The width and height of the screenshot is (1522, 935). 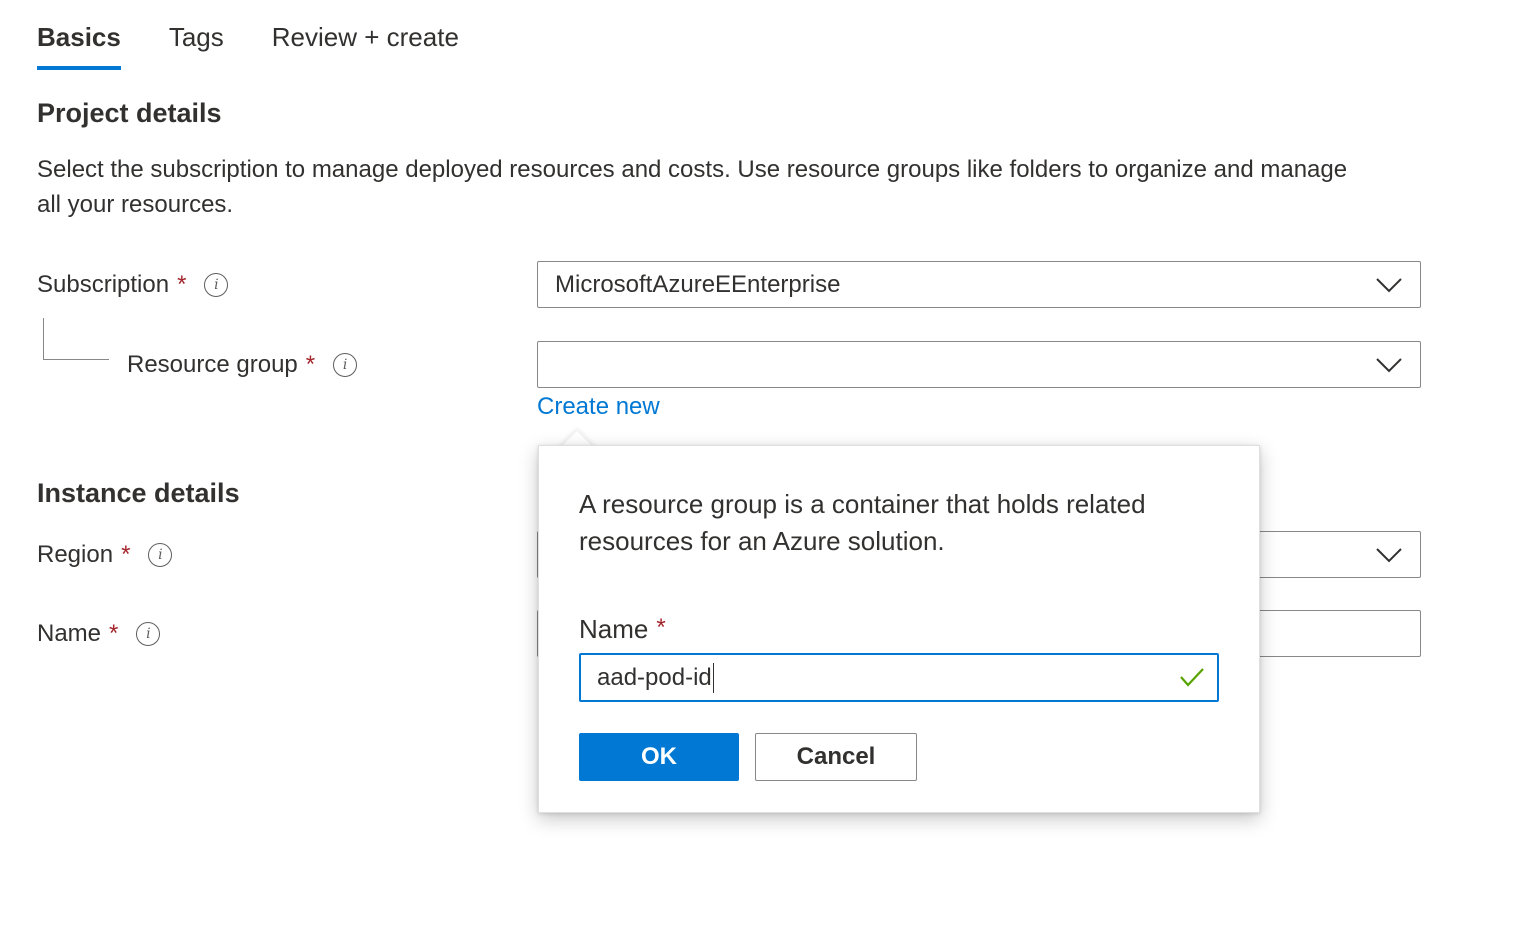 What do you see at coordinates (138, 493) in the screenshot?
I see `instance-details-heading: Instance details` at bounding box center [138, 493].